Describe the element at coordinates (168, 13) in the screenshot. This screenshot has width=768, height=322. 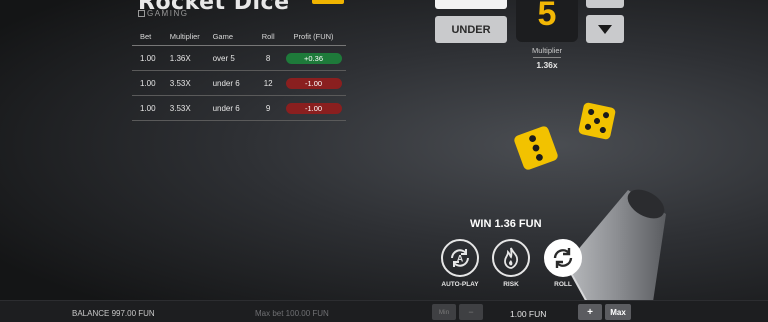
I see `logo-subtitle-text: GAMING` at that location.